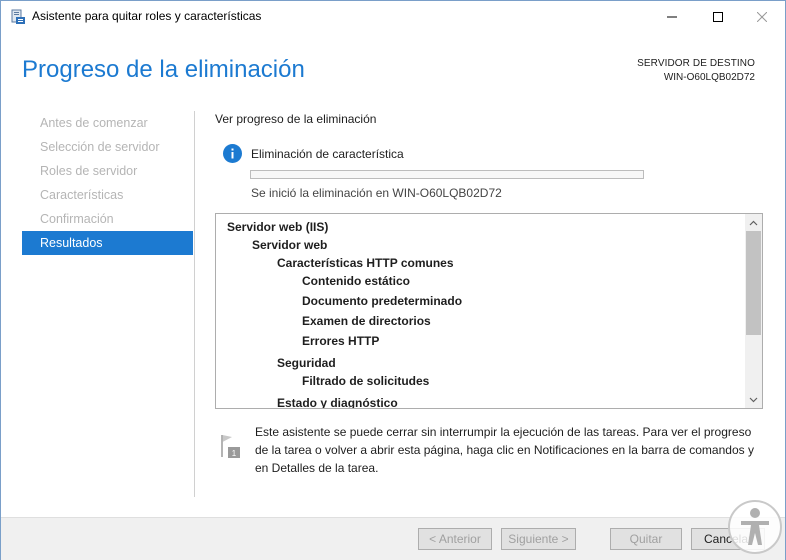  Describe the element at coordinates (447, 174) in the screenshot. I see `progress-bar` at that location.